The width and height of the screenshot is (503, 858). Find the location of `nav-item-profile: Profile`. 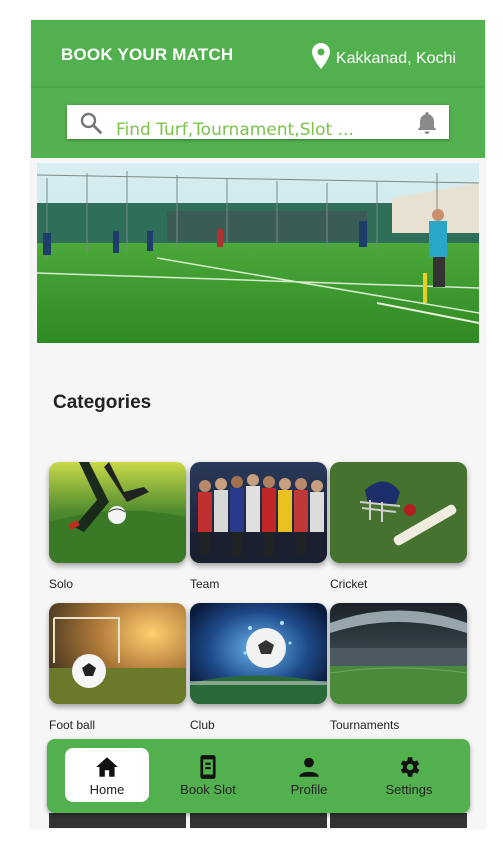

nav-item-profile: Profile is located at coordinates (309, 775).